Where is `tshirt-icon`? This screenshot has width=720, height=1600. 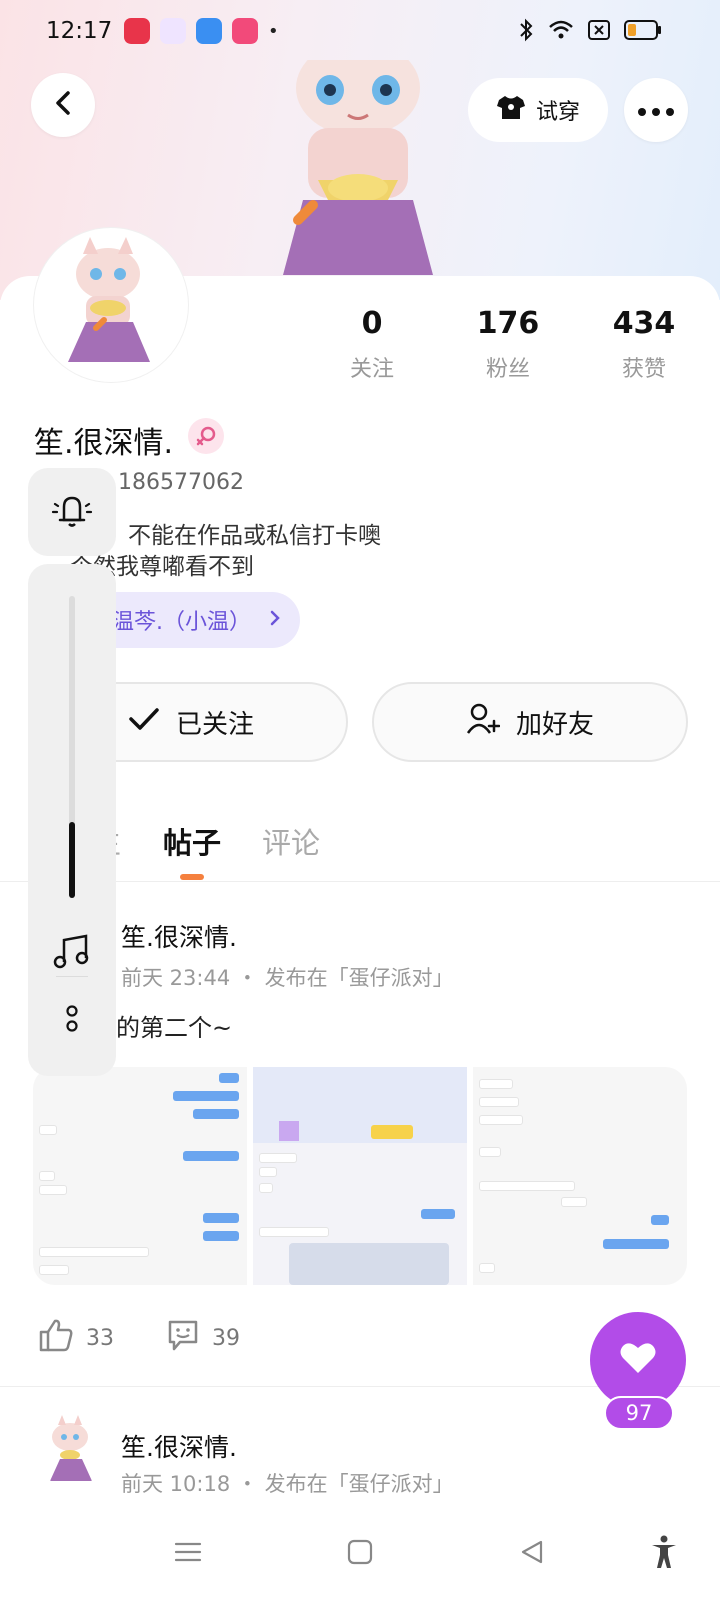
tshirt-icon is located at coordinates (511, 110).